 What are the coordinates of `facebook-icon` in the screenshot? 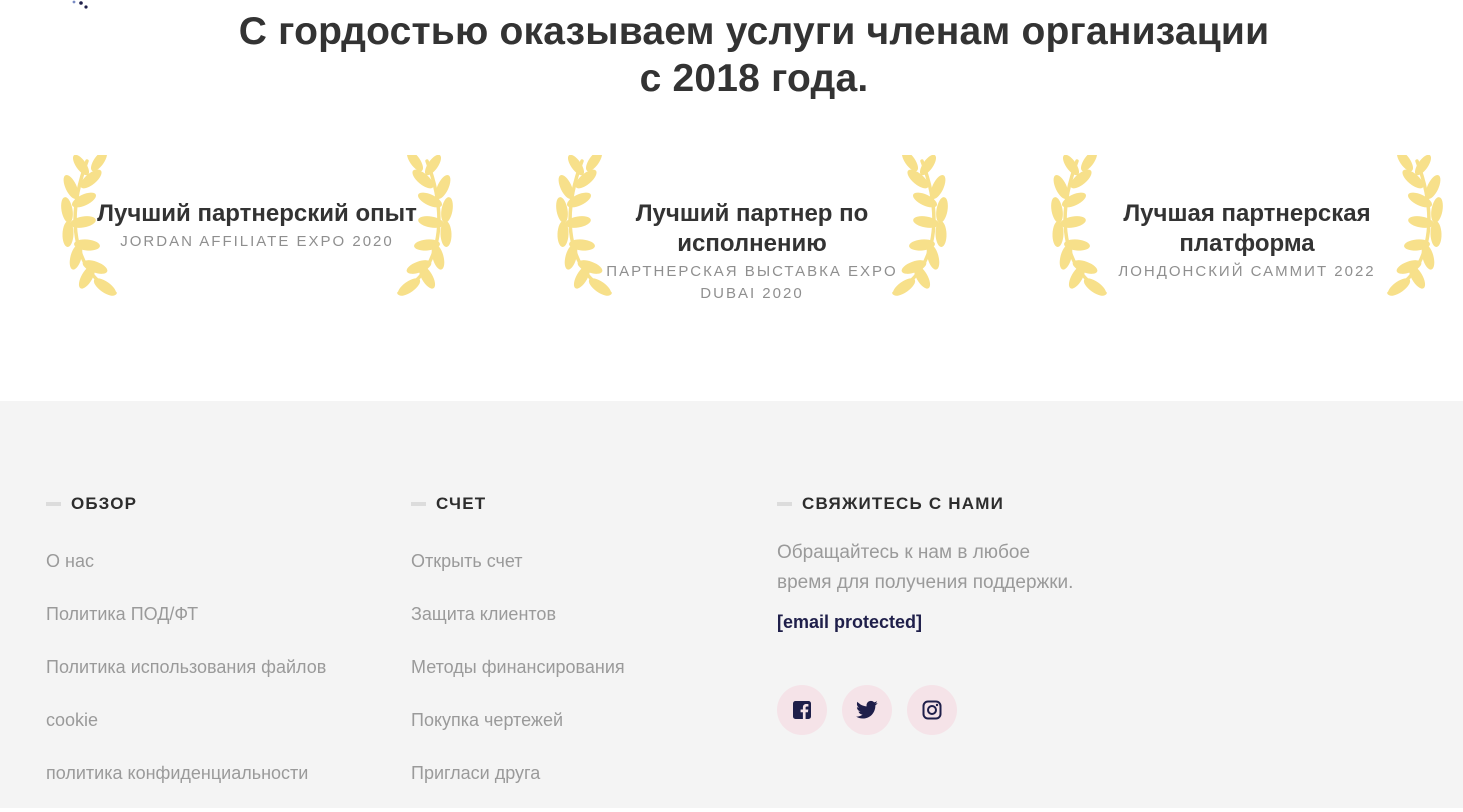 It's located at (802, 710).